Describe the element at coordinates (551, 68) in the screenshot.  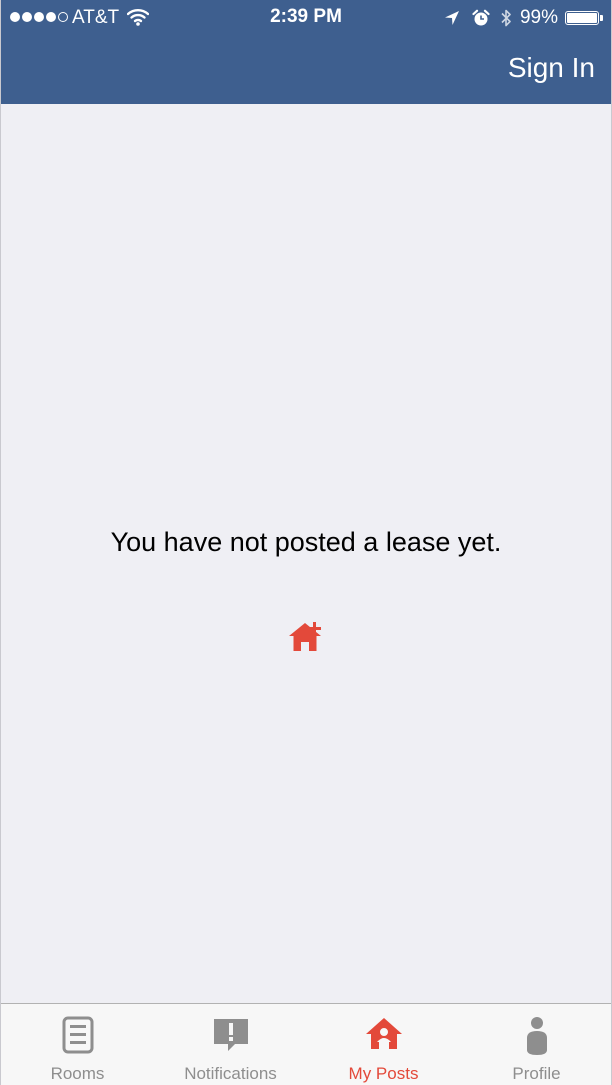
I see `sign-in-button: Sign In` at that location.